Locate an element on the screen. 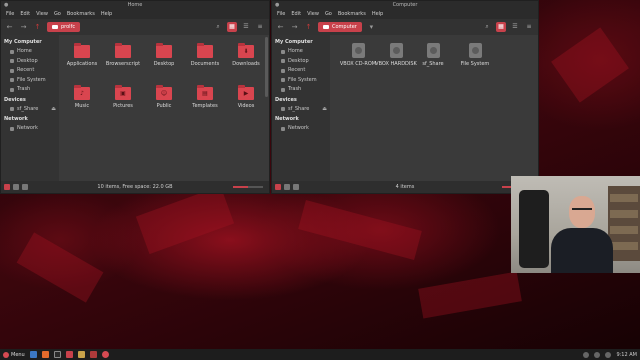  folder-icon is located at coordinates (82, 50).